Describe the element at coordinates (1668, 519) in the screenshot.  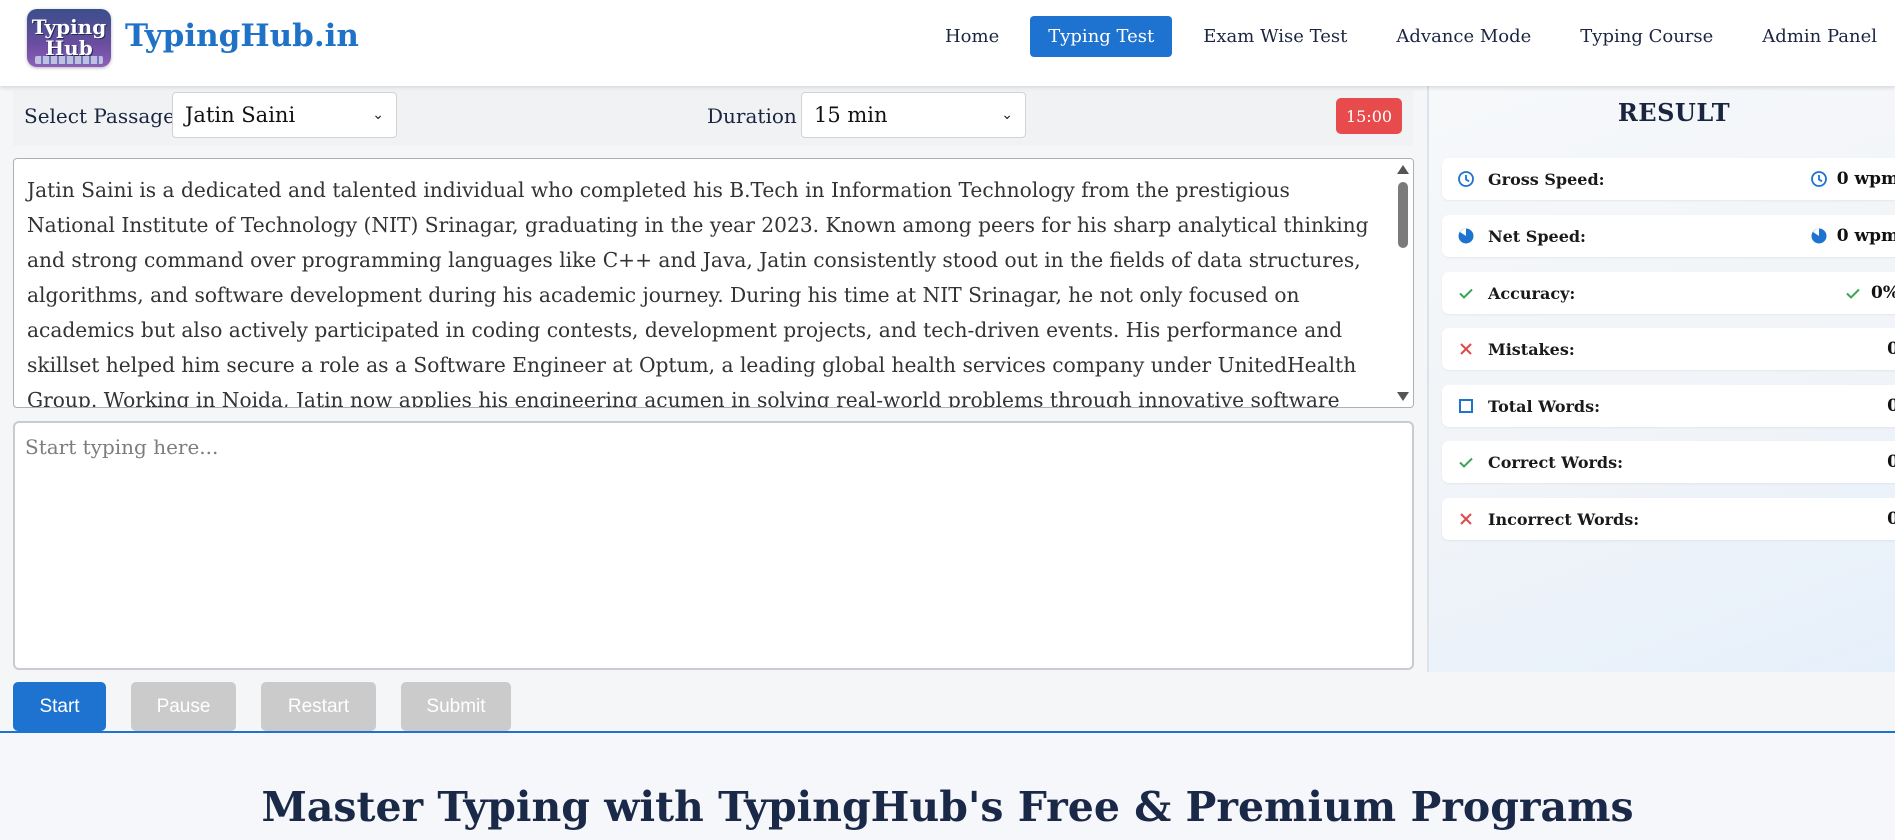
I see `stat-incorrect-words: Incorrect Words: 0` at that location.